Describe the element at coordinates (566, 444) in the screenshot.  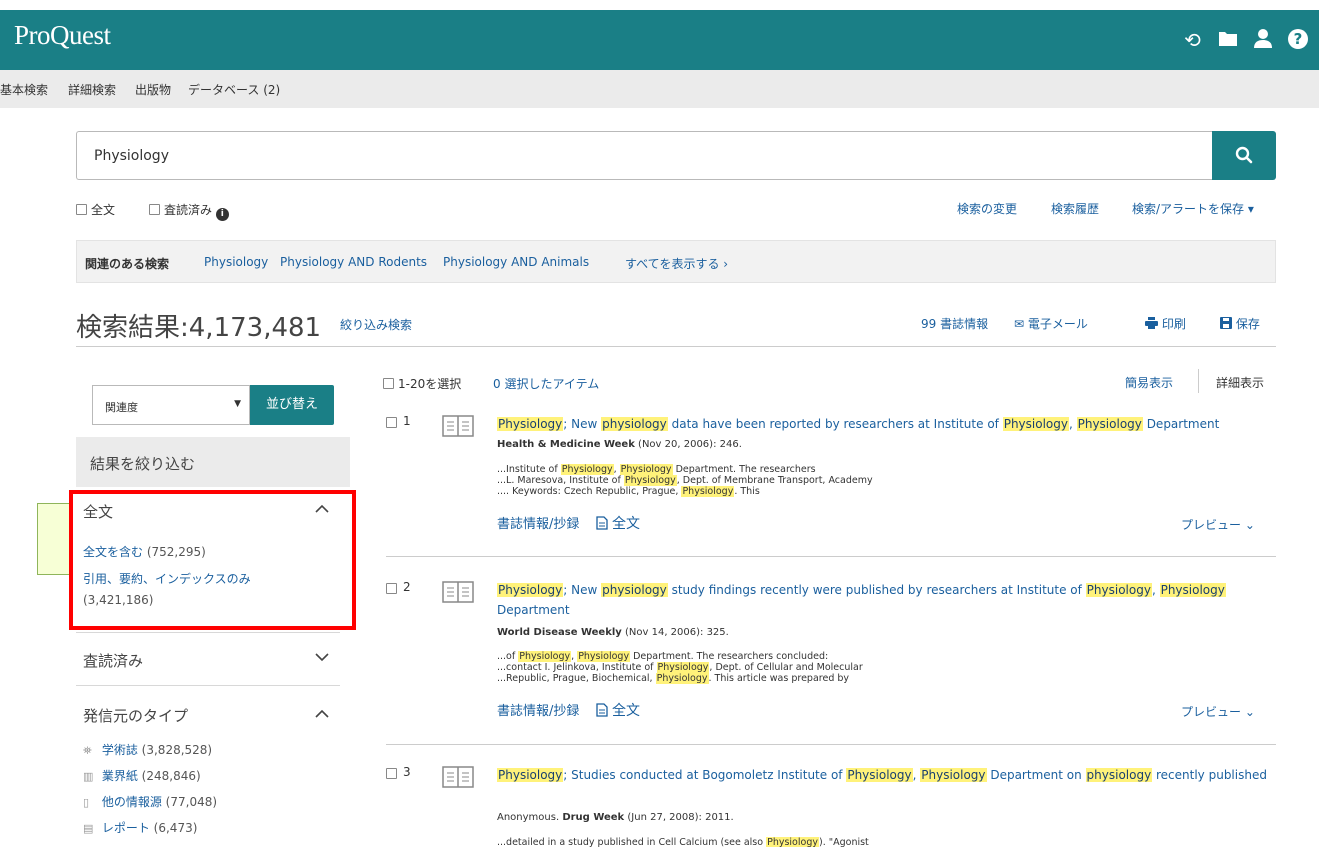
I see `result-publication: Health & Medicine Week` at that location.